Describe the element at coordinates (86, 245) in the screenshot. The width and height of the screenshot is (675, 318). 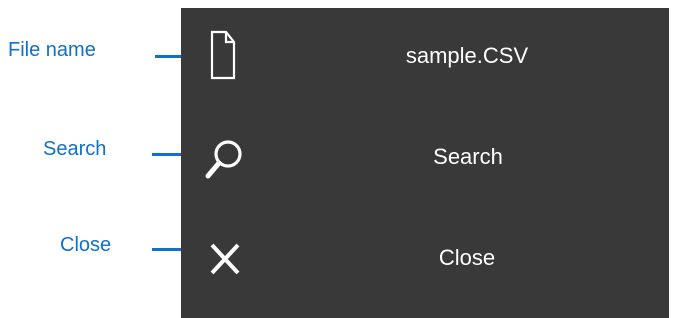
I see `close-annotation: Close` at that location.